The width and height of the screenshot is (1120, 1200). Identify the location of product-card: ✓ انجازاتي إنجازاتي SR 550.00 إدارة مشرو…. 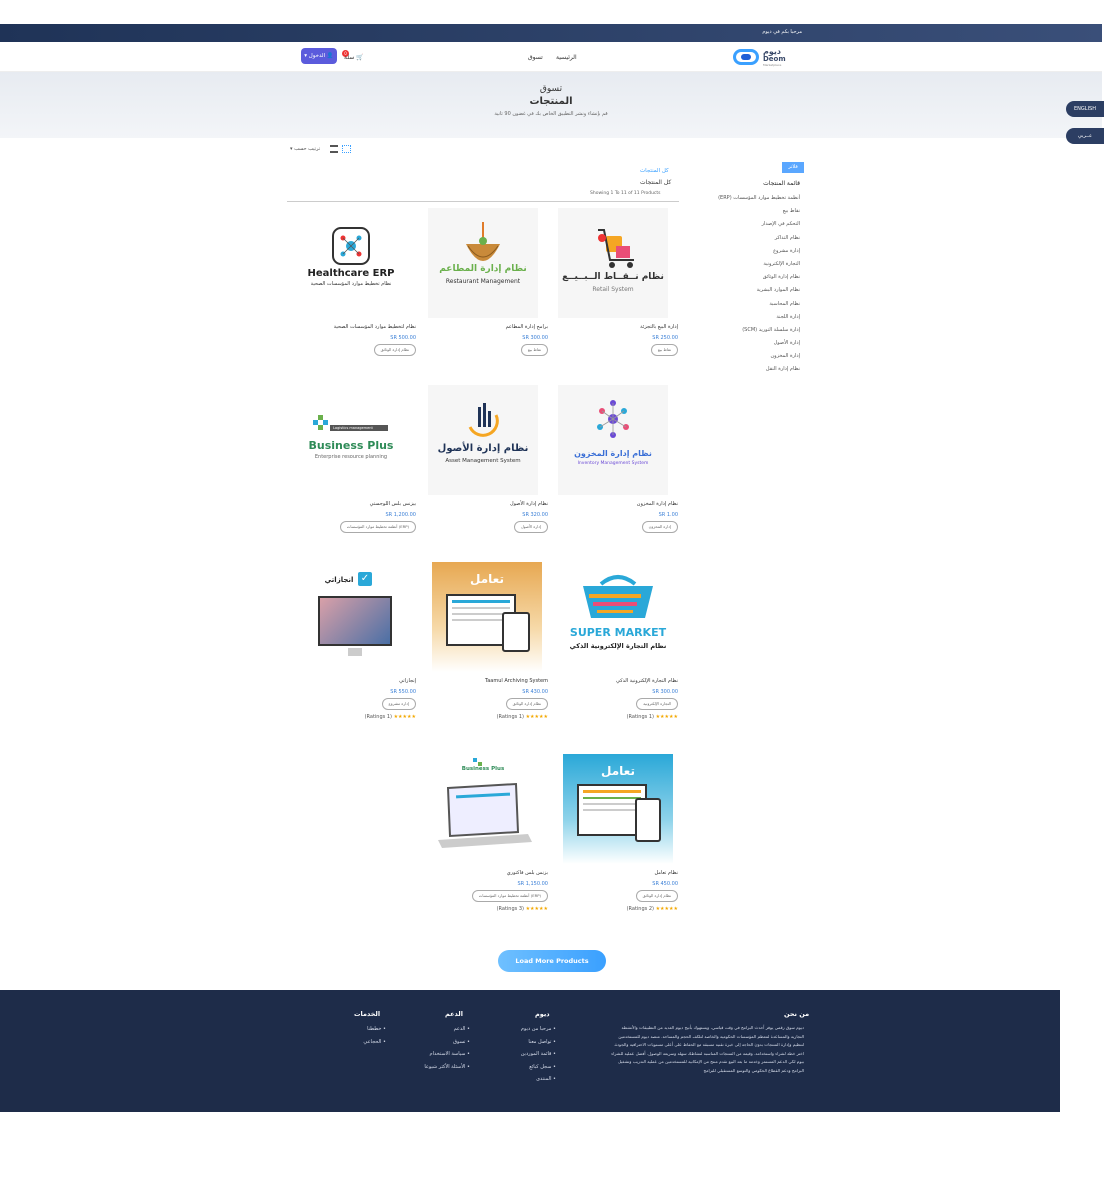
(356, 649).